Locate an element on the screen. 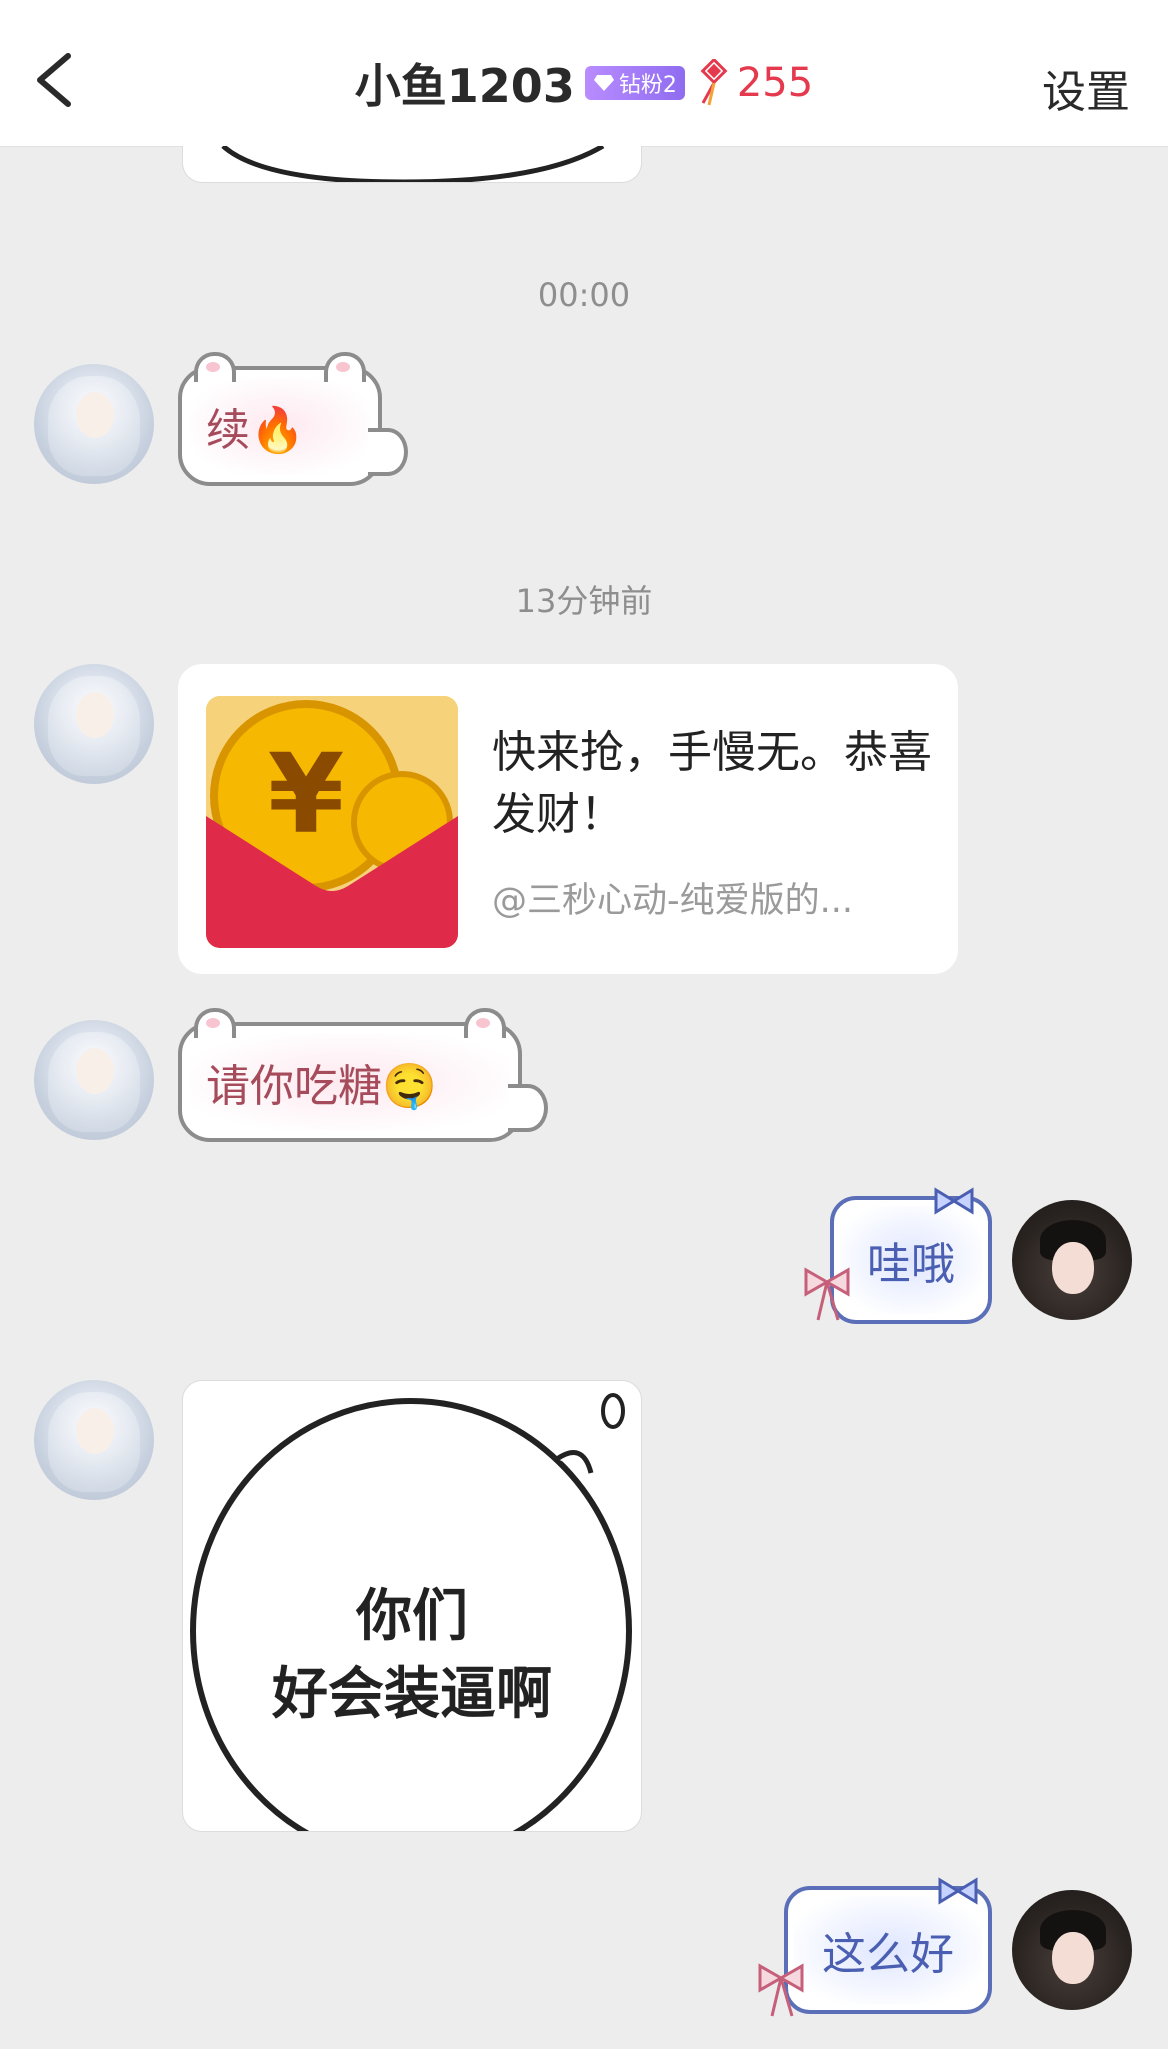 This screenshot has height=2049, width=1168. chat-header: 小鱼1203 钻粉2 255 设置 is located at coordinates (584, 73).